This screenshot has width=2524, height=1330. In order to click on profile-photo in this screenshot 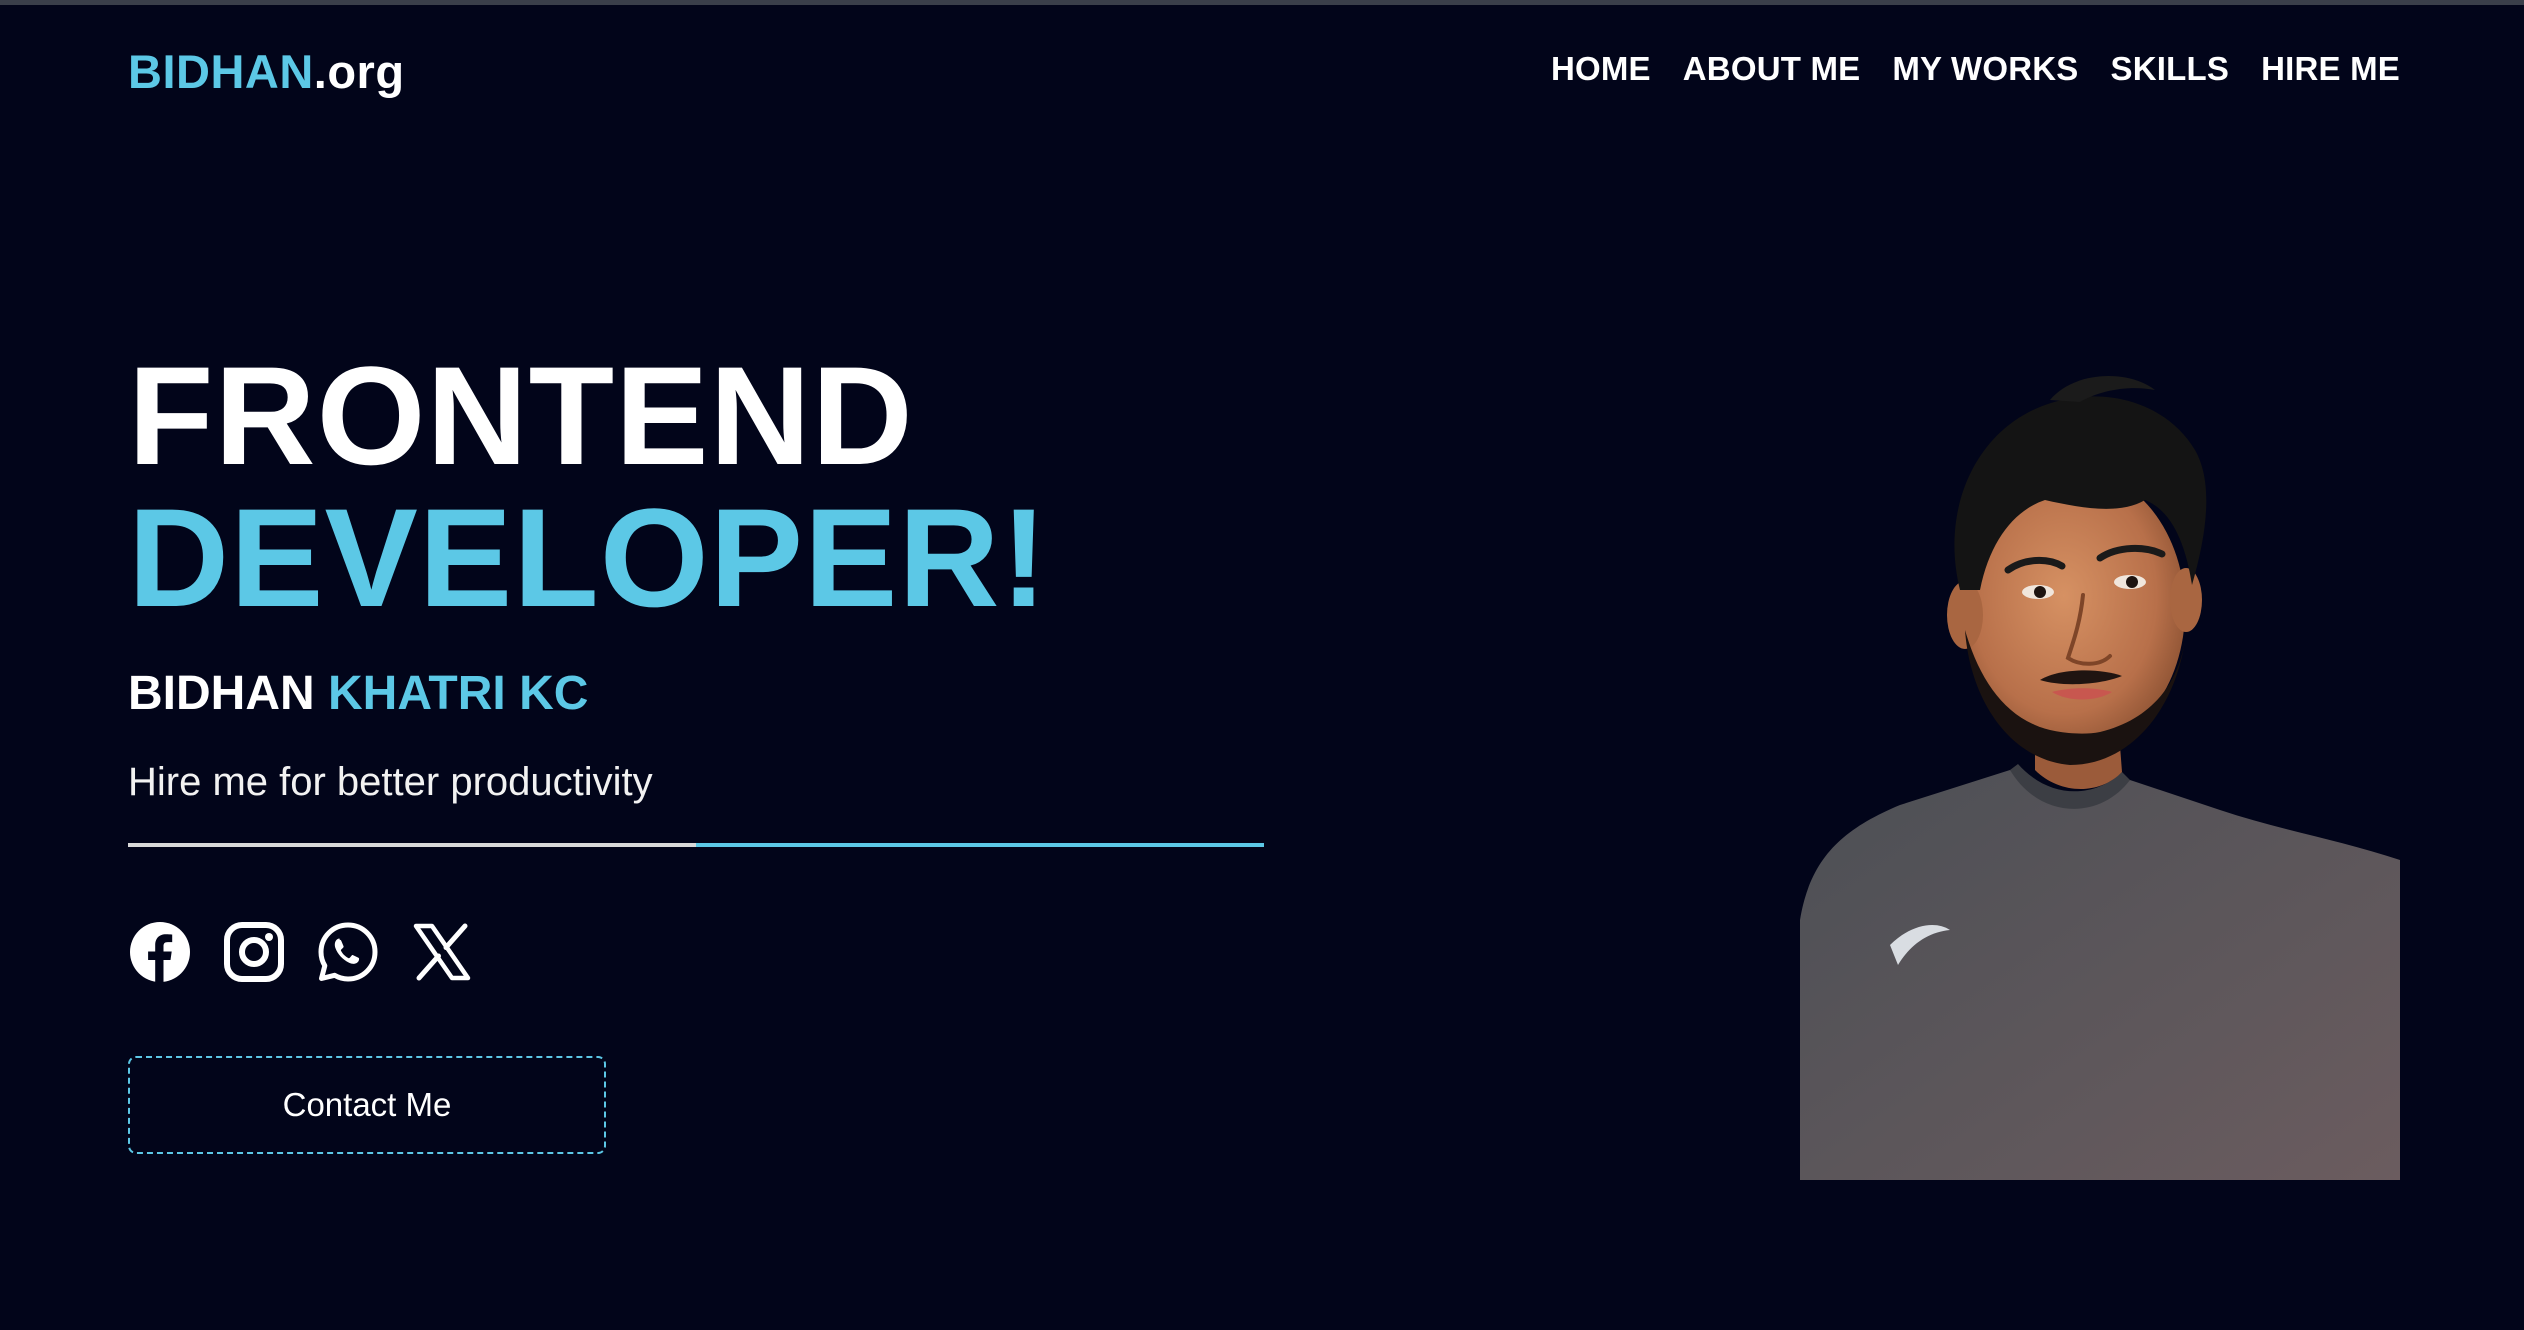, I will do `click(2100, 778)`.